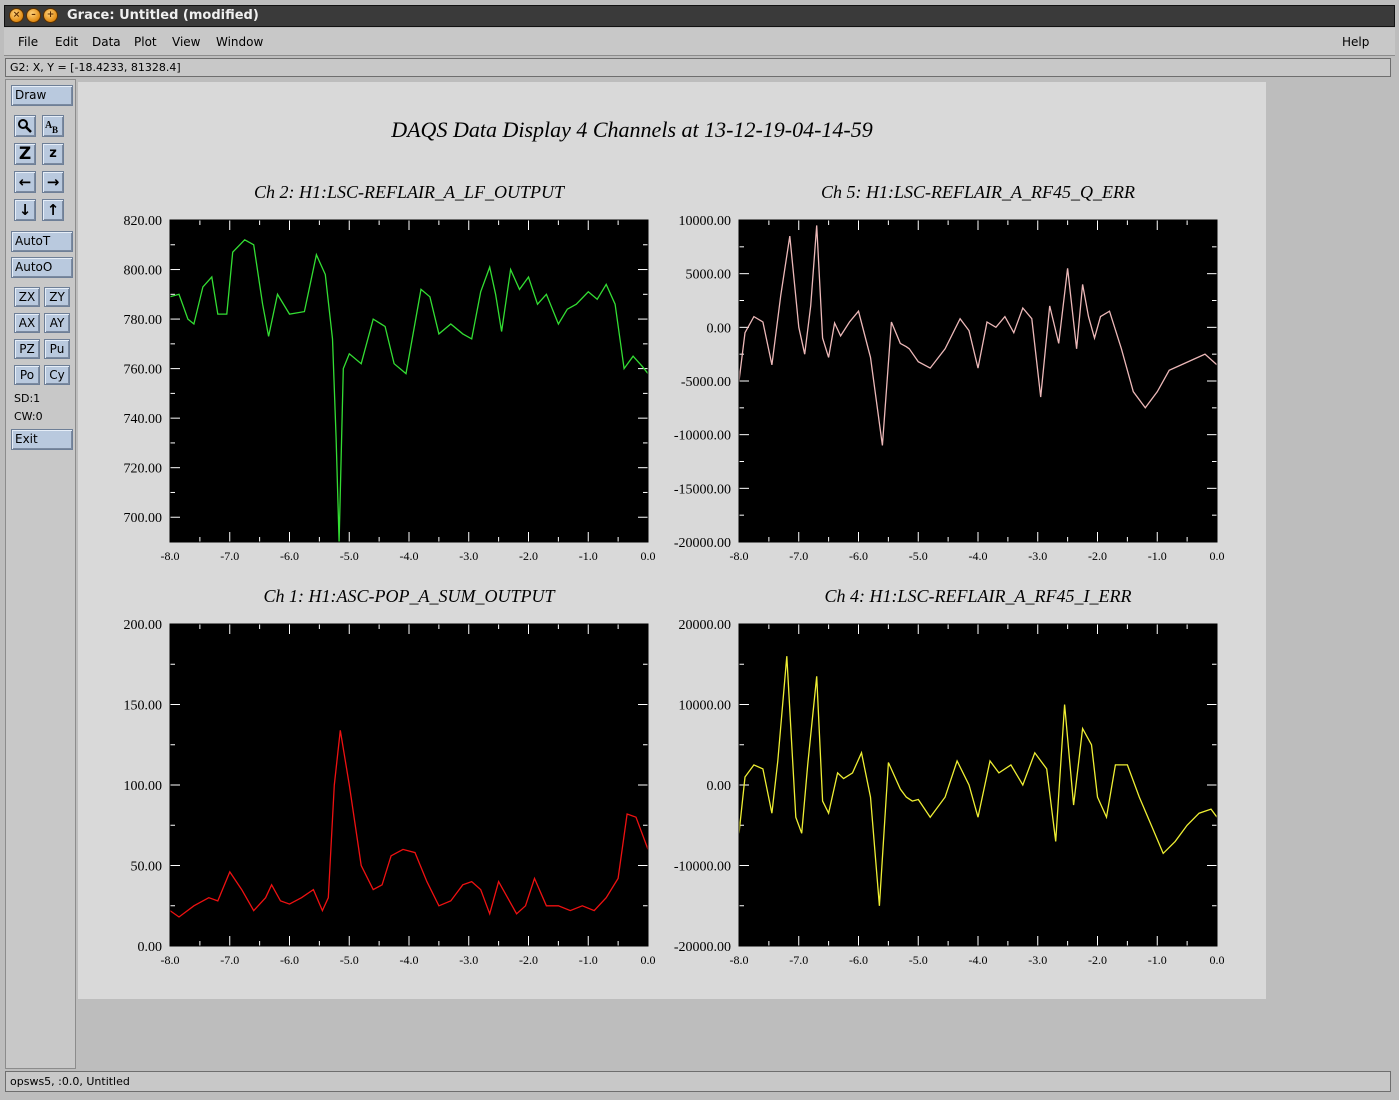  What do you see at coordinates (229, 556) in the screenshot?
I see `chart-1-xtick-label: -7.0` at bounding box center [229, 556].